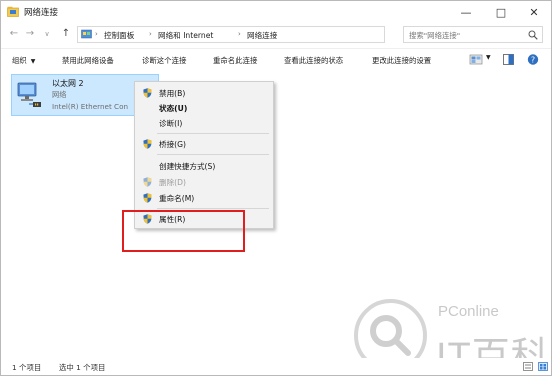 This screenshot has width=552, height=376. I want to click on close-button: ✕, so click(534, 12).